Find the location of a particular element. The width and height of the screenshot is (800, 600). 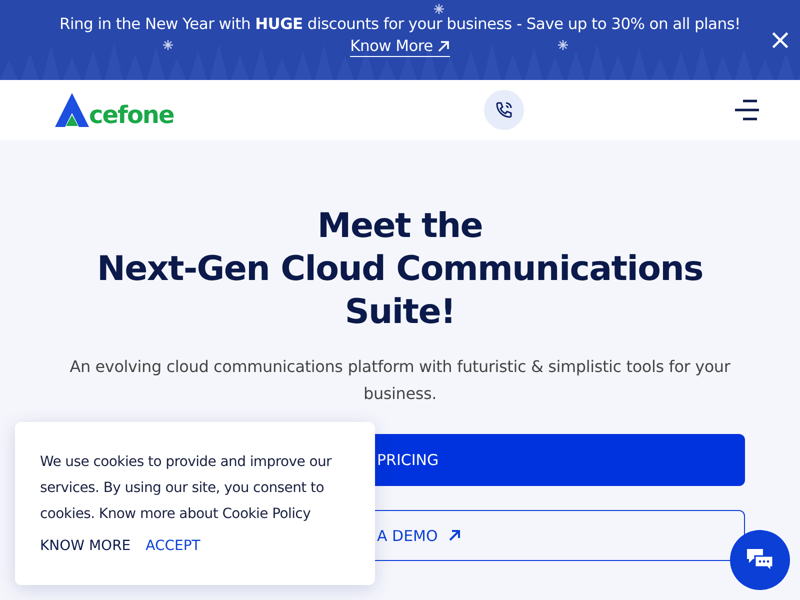

hero-subtitle: An evolving cloud communications platform with futuristic & simplistic tools for your business. is located at coordinates (400, 380).